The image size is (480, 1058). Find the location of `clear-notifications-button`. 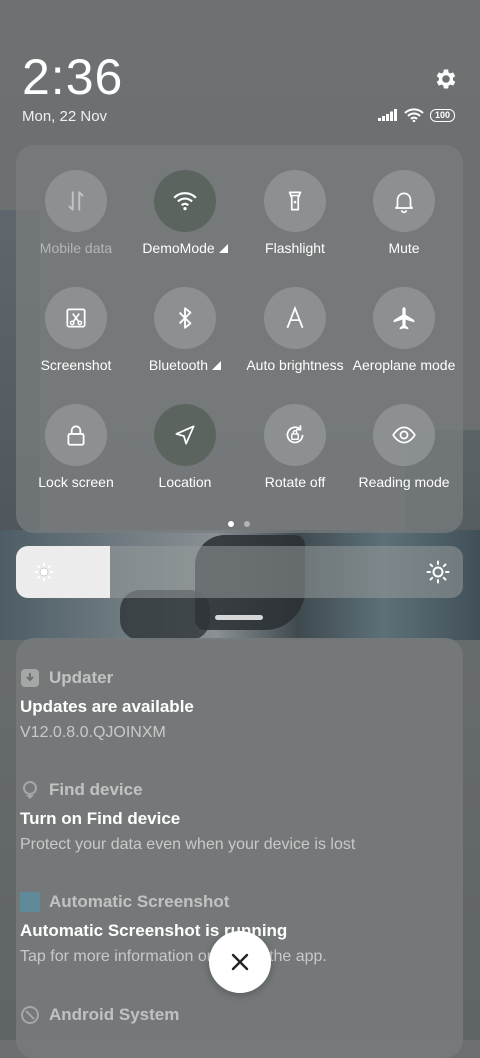

clear-notifications-button is located at coordinates (240, 962).